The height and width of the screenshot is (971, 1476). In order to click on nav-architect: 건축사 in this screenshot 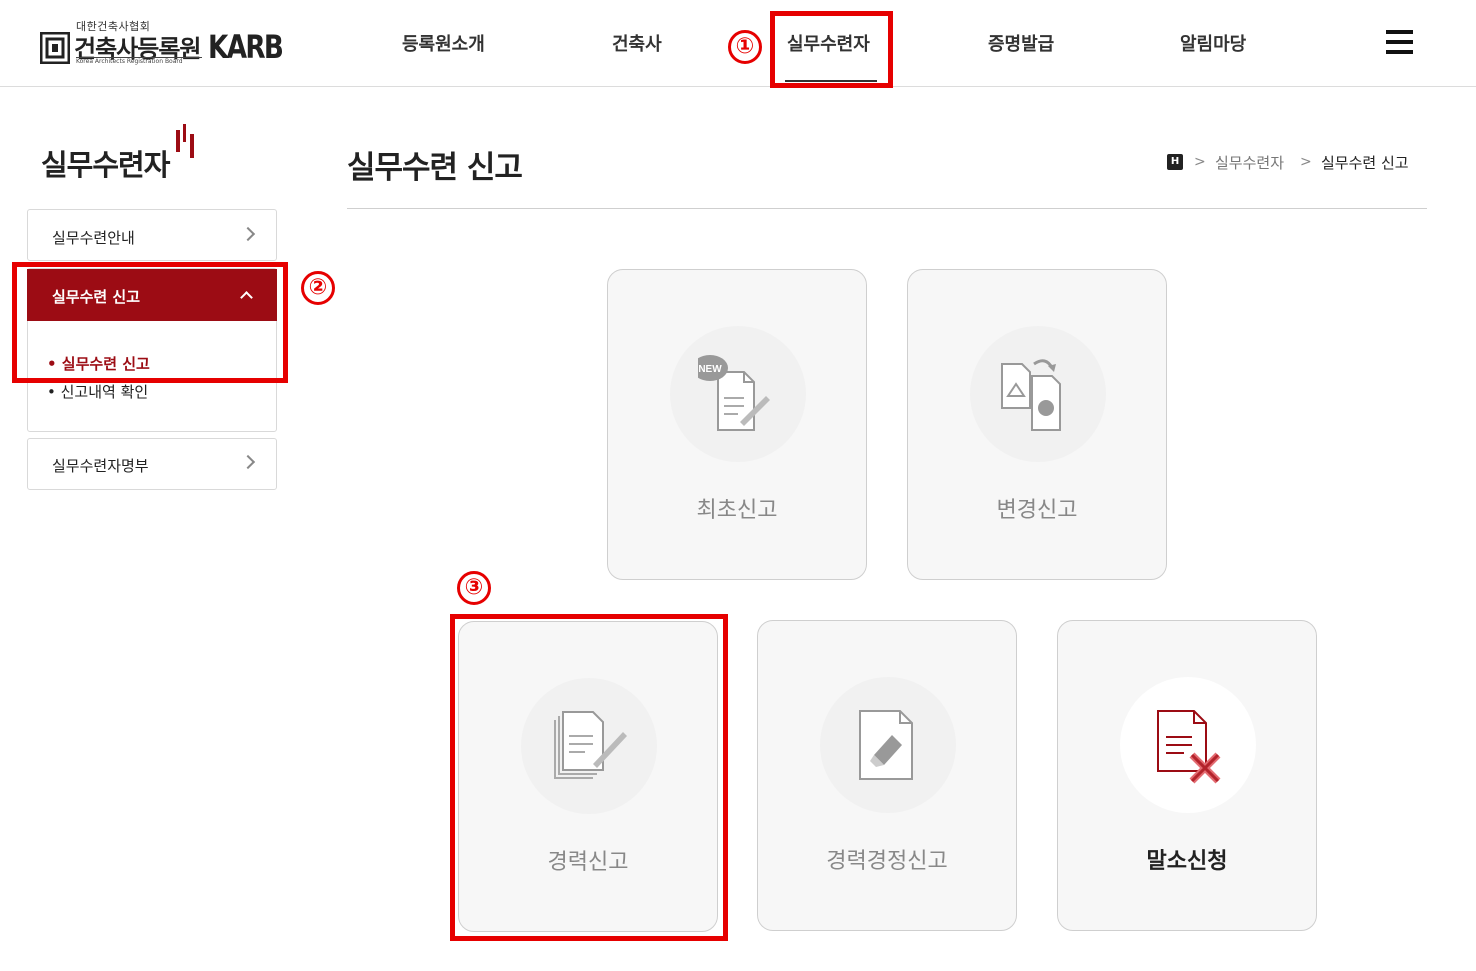, I will do `click(637, 43)`.